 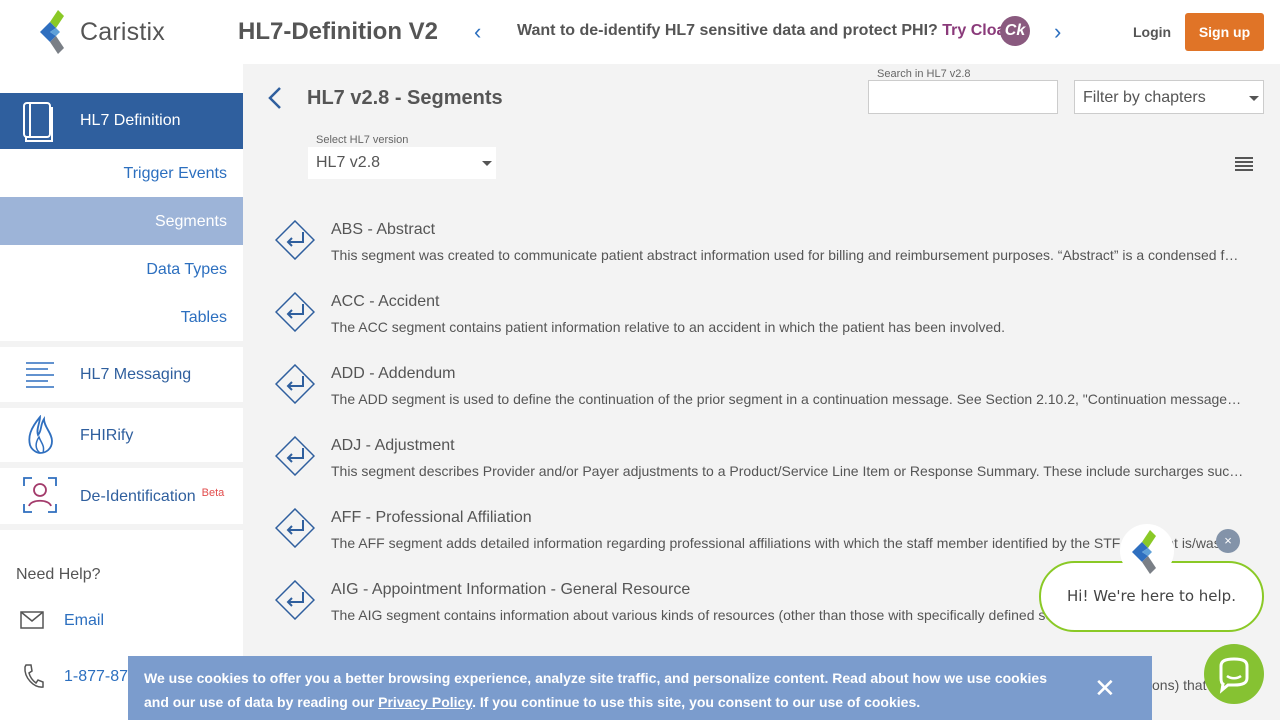 I want to click on list-menu-icon, so click(x=1244, y=164).